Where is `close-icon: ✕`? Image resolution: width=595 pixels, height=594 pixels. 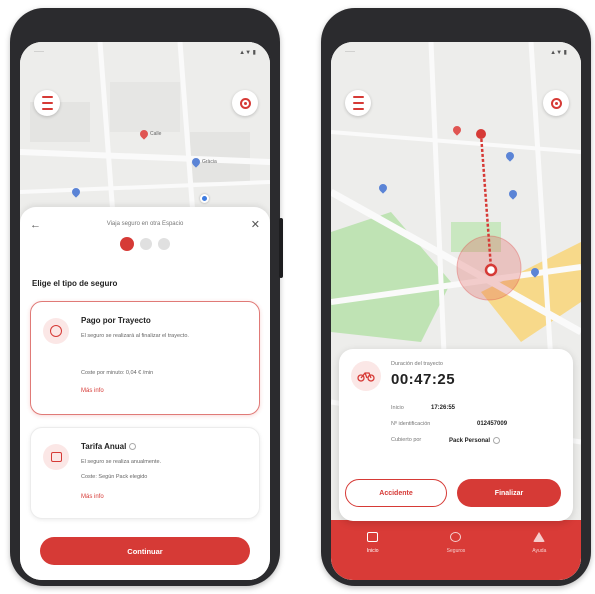
close-icon: ✕ is located at coordinates (255, 224).